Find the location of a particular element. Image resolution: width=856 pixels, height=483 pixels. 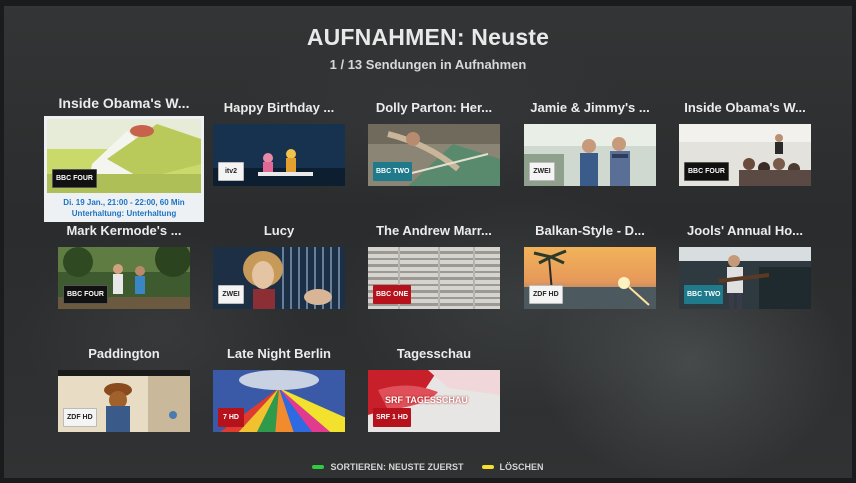

recording-tile-12: Late Night Berlin 7 HD is located at coordinates (279, 388).